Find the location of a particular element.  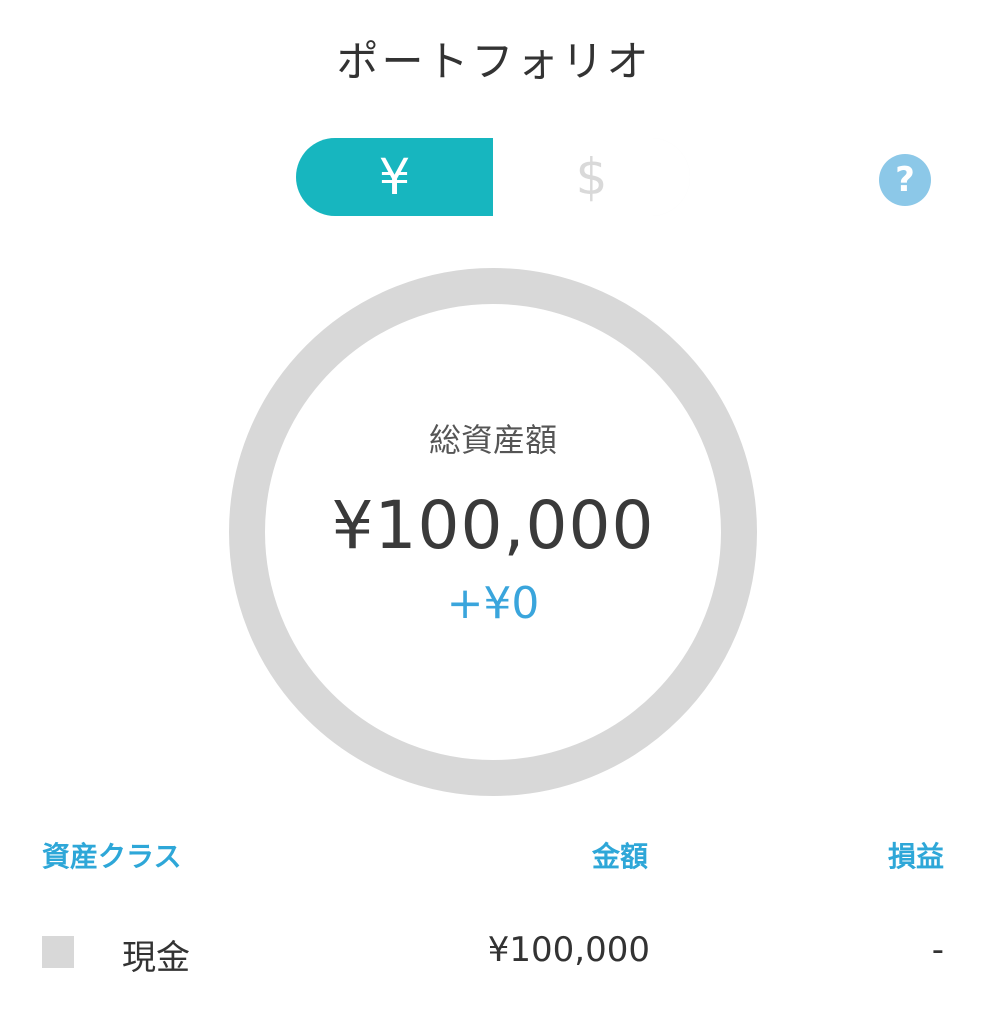

currency-option-yen: ¥ is located at coordinates (394, 177).